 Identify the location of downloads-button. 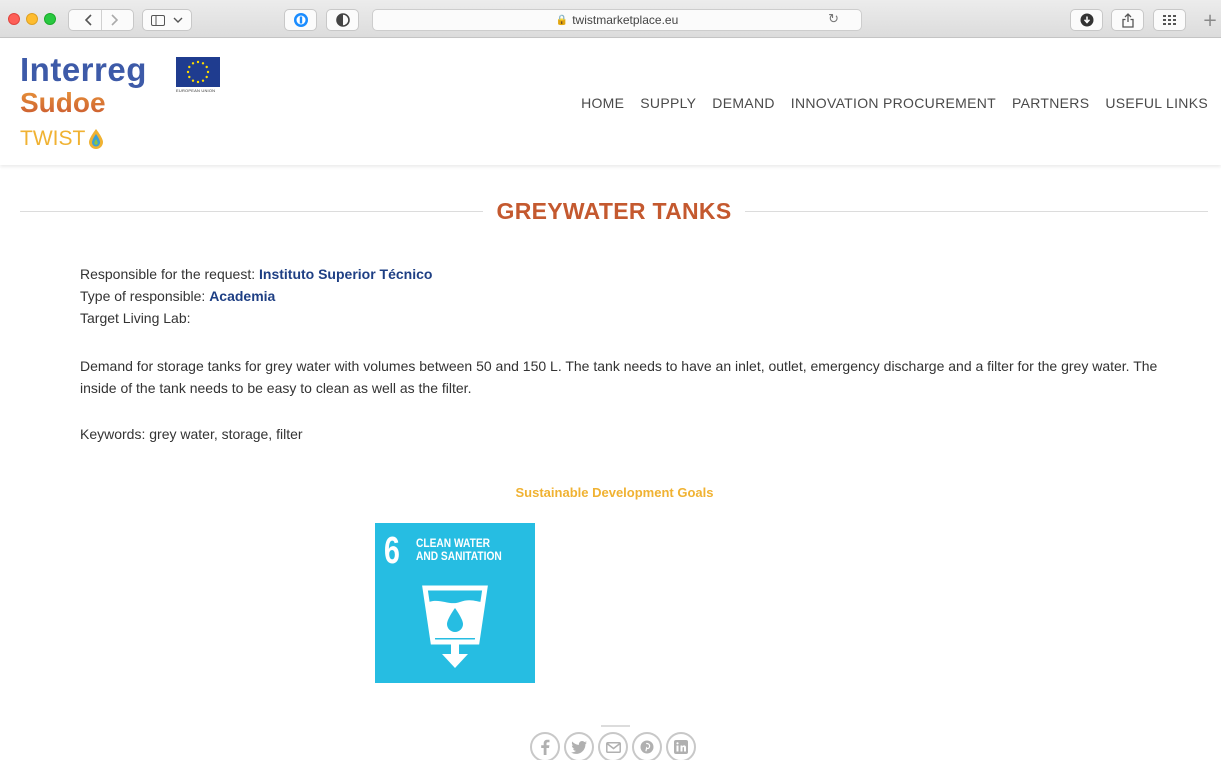
(1086, 20).